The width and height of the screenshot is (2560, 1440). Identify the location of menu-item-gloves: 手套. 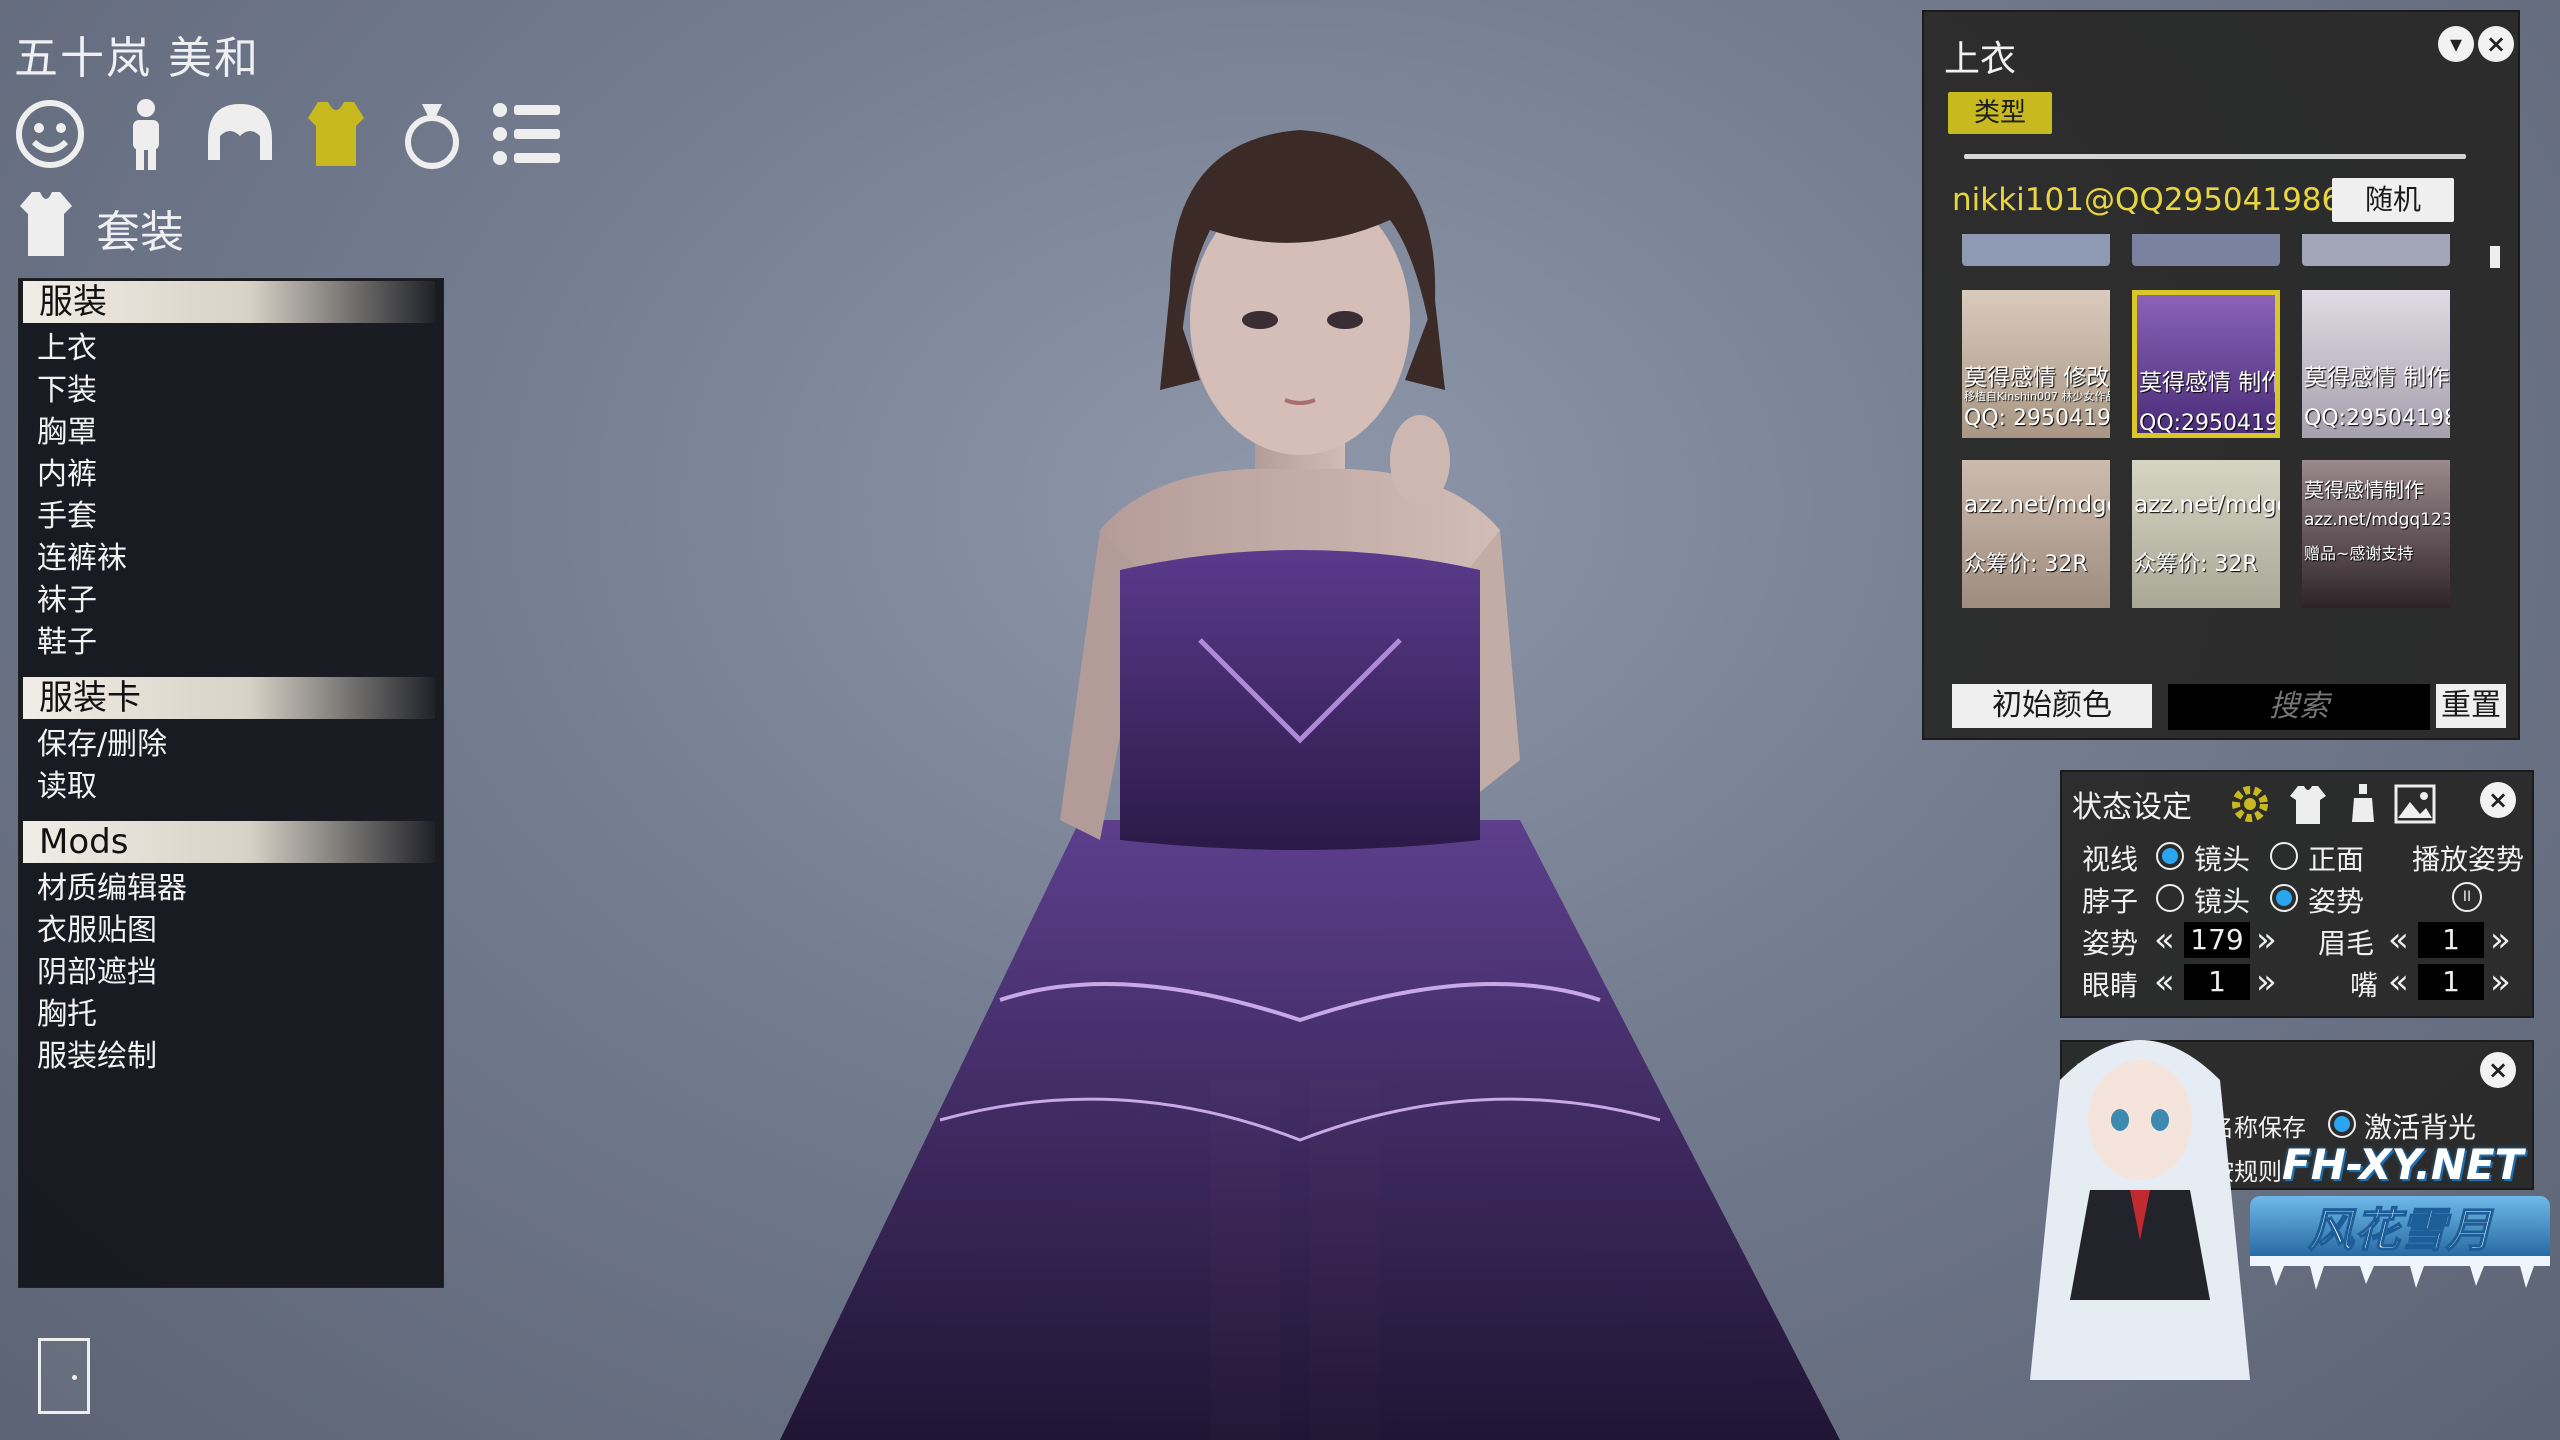
(67, 517).